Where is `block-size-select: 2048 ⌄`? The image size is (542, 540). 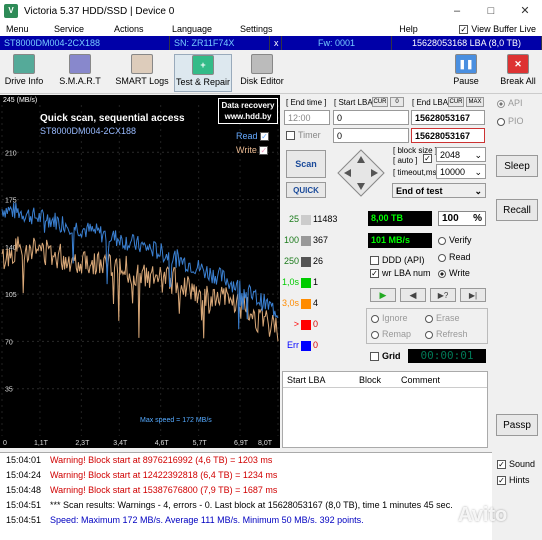
block-size-select: 2048 ⌄ is located at coordinates (461, 154).